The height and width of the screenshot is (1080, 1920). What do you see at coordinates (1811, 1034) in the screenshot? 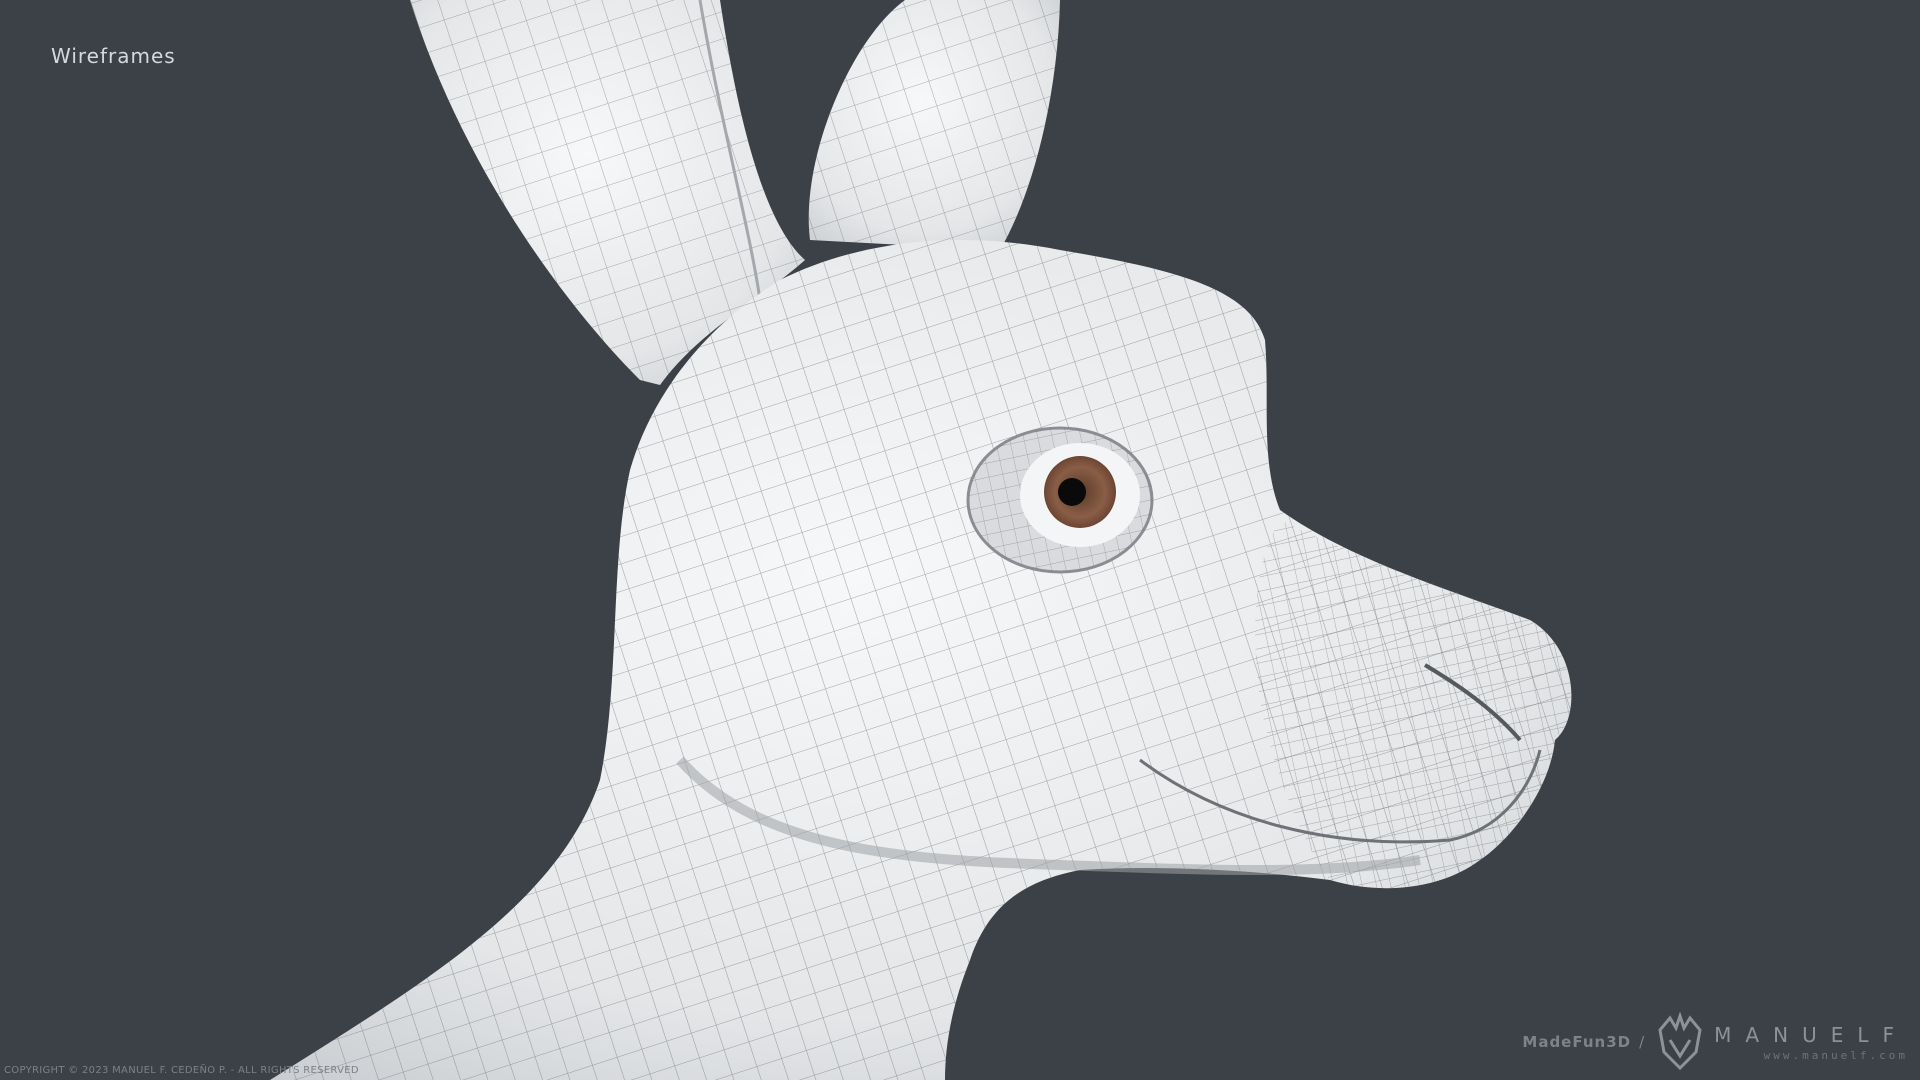
I see `brand-name: MANUELF` at bounding box center [1811, 1034].